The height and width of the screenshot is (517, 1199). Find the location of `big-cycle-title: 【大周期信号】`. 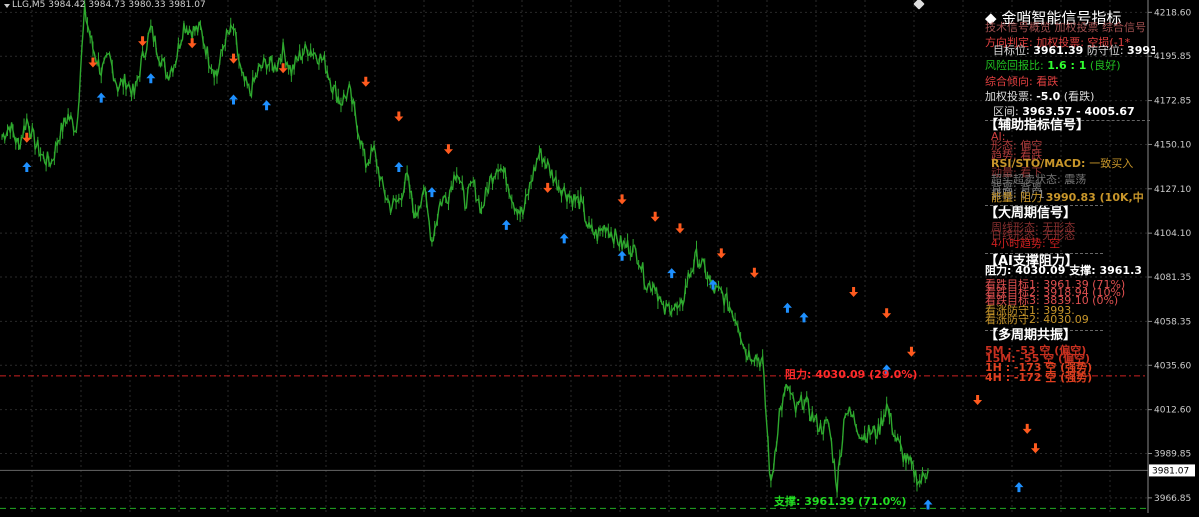

big-cycle-title: 【大周期信号】 is located at coordinates (1031, 213).